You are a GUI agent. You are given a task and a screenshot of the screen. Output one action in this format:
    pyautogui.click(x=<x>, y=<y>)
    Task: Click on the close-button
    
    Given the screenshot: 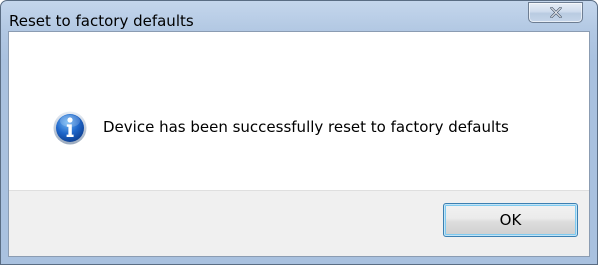 What is the action you would take?
    pyautogui.click(x=555, y=12)
    